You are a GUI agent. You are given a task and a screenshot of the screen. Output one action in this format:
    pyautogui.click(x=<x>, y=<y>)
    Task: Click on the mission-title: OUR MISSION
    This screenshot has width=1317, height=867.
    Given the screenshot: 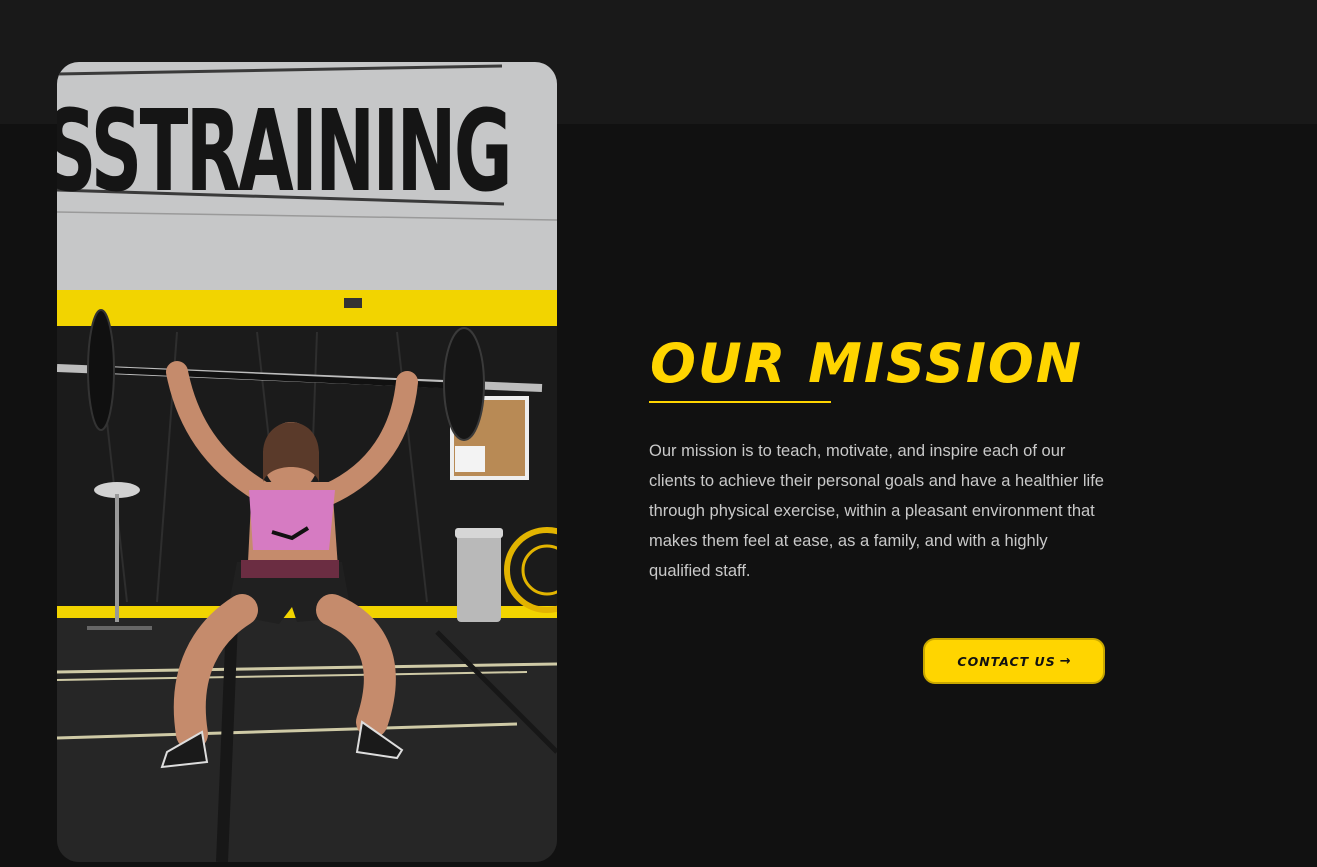 What is the action you would take?
    pyautogui.click(x=867, y=363)
    